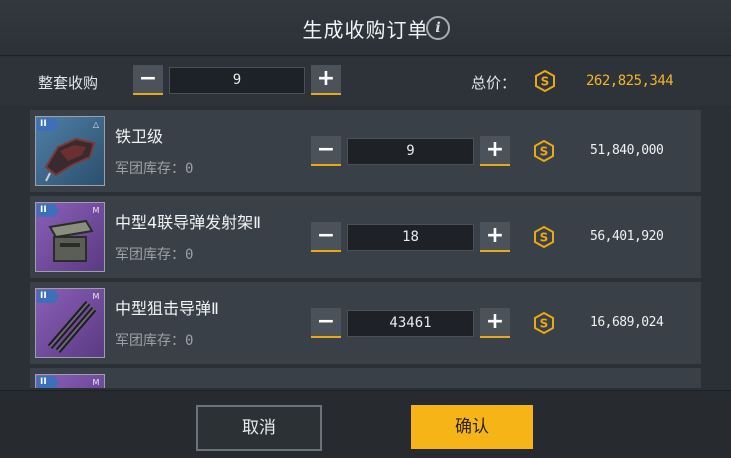  What do you see at coordinates (68, 83) in the screenshot?
I see `bulk-purchase-label: 整套收购` at bounding box center [68, 83].